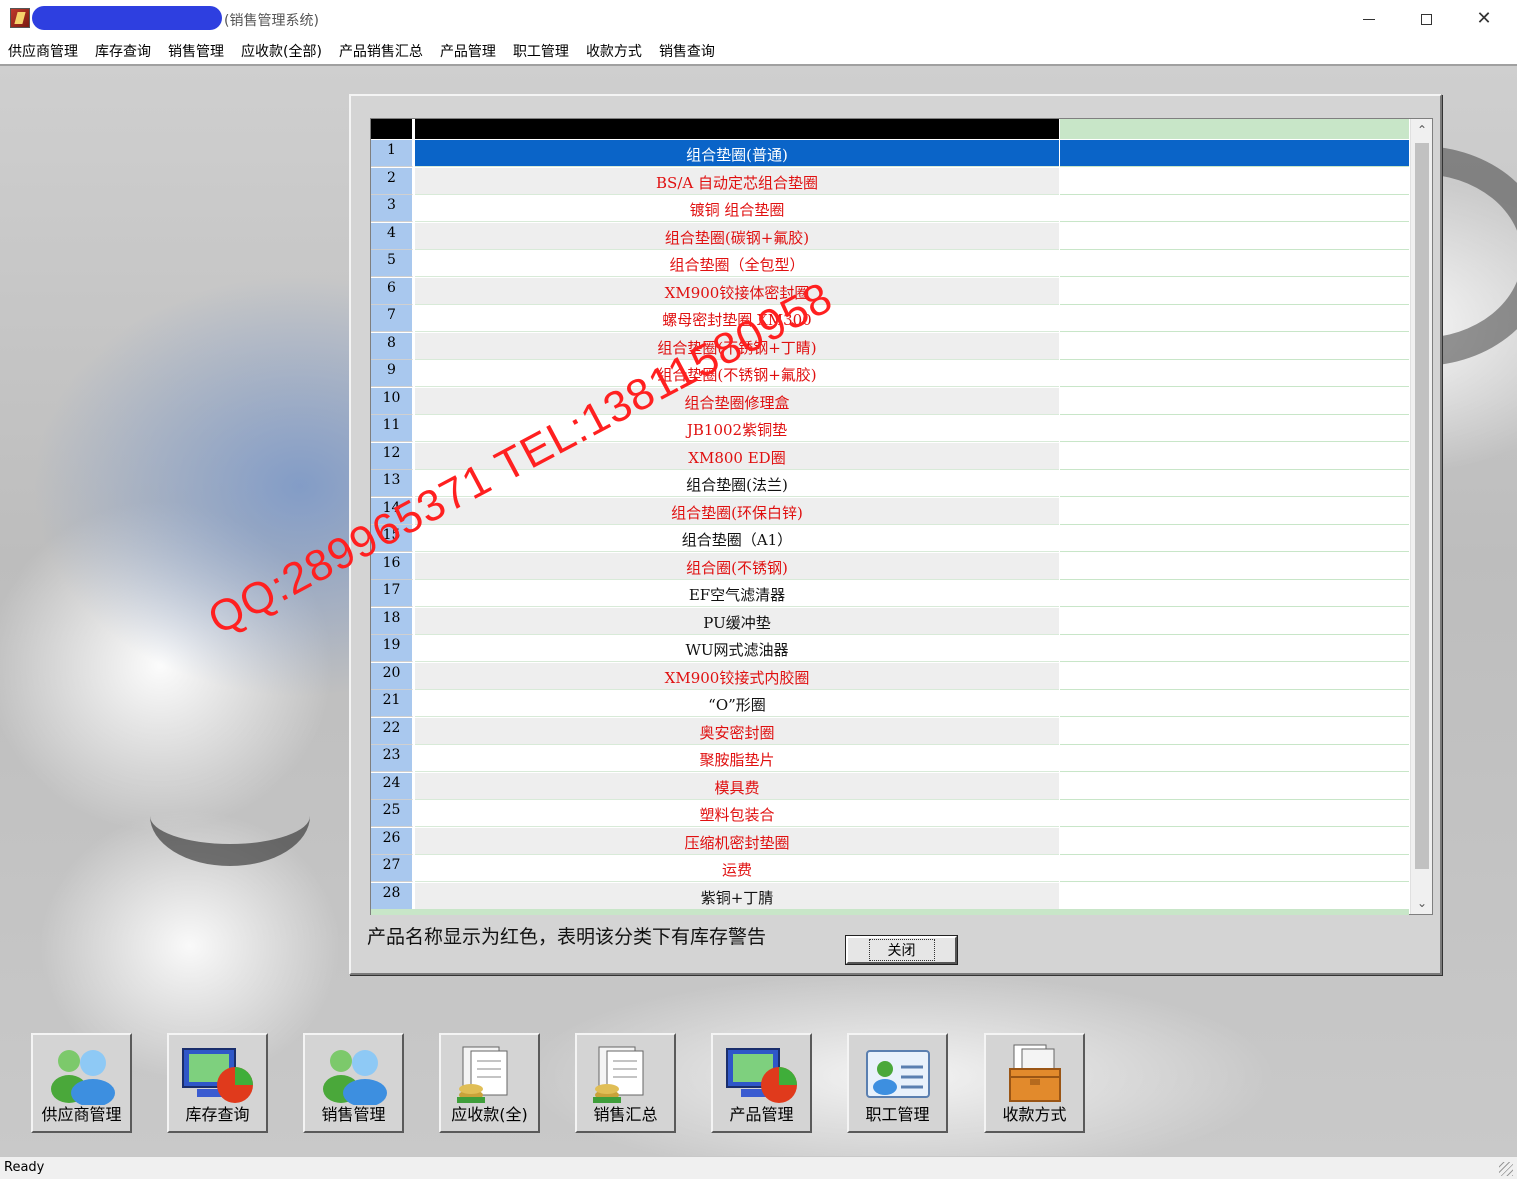  Describe the element at coordinates (217, 1083) in the screenshot. I see `toolbar-inventory-button: 库存查询` at that location.